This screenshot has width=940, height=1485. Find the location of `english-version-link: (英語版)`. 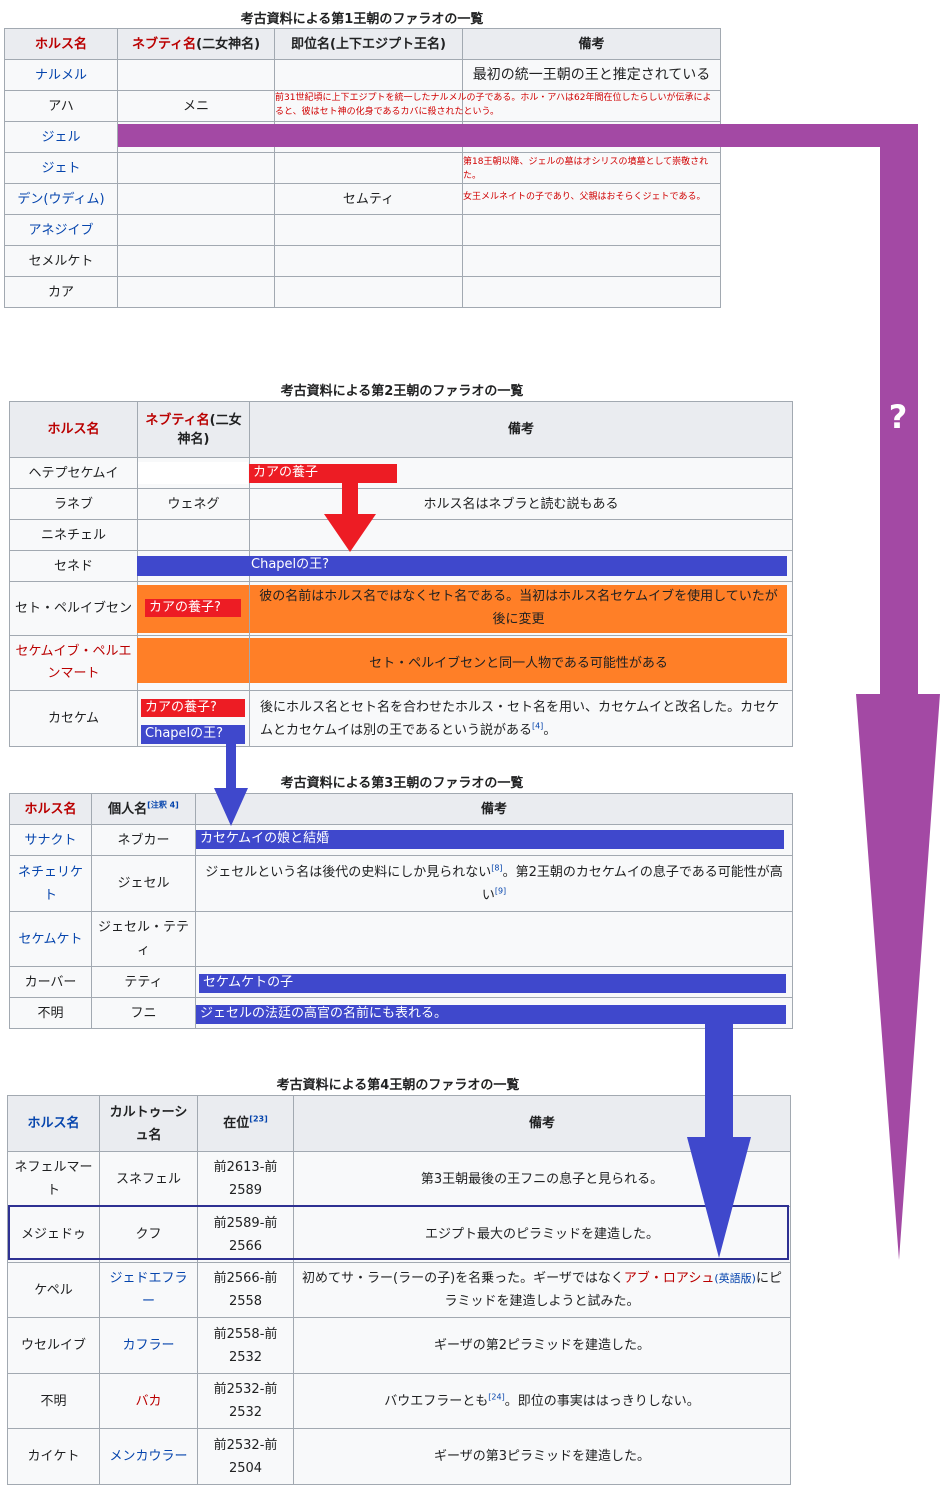

english-version-link: (英語版) is located at coordinates (735, 1278).